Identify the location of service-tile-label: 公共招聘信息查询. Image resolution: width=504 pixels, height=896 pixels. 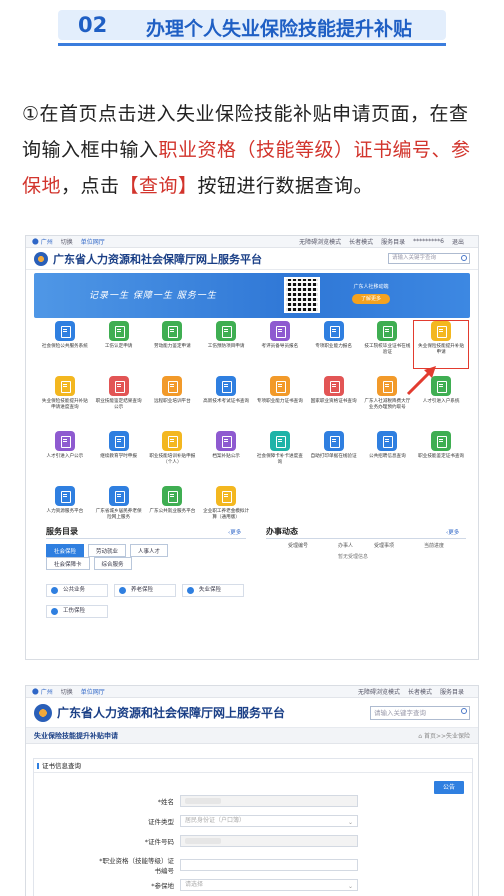
(387, 456).